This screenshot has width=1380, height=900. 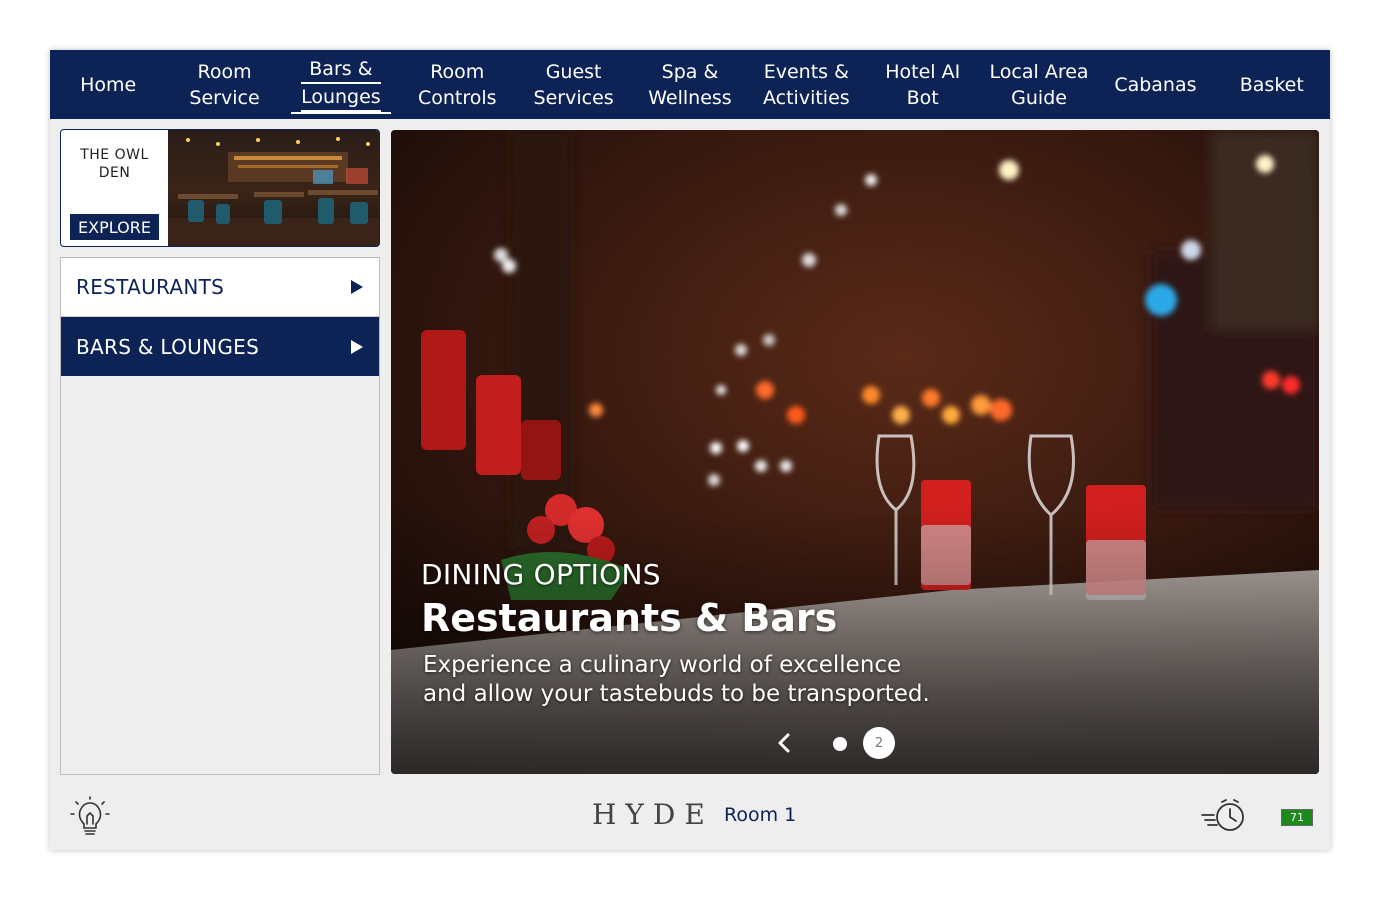 What do you see at coordinates (1039, 71) in the screenshot?
I see `nav-local-area-guide-line1: Local Area` at bounding box center [1039, 71].